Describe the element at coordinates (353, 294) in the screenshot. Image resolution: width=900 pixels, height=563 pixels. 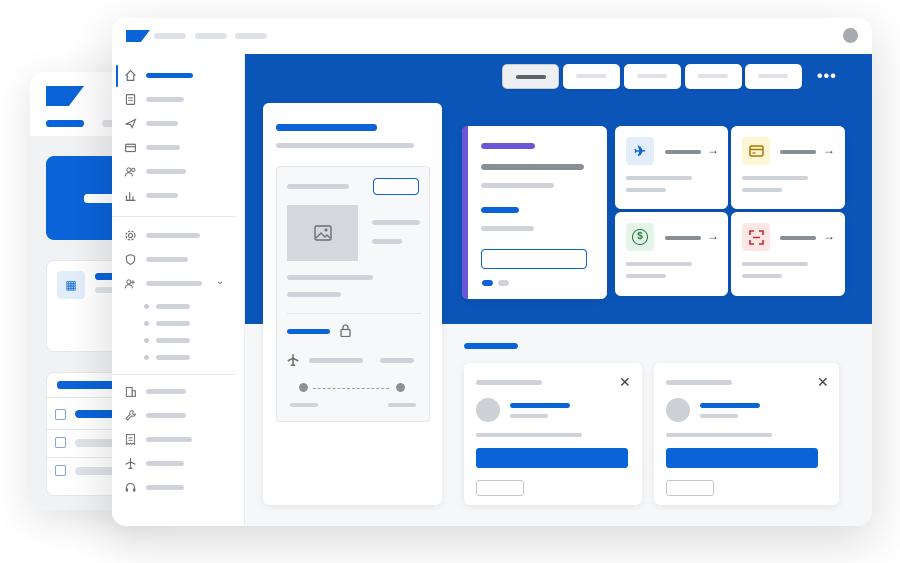
I see `booking-details-panel` at that location.